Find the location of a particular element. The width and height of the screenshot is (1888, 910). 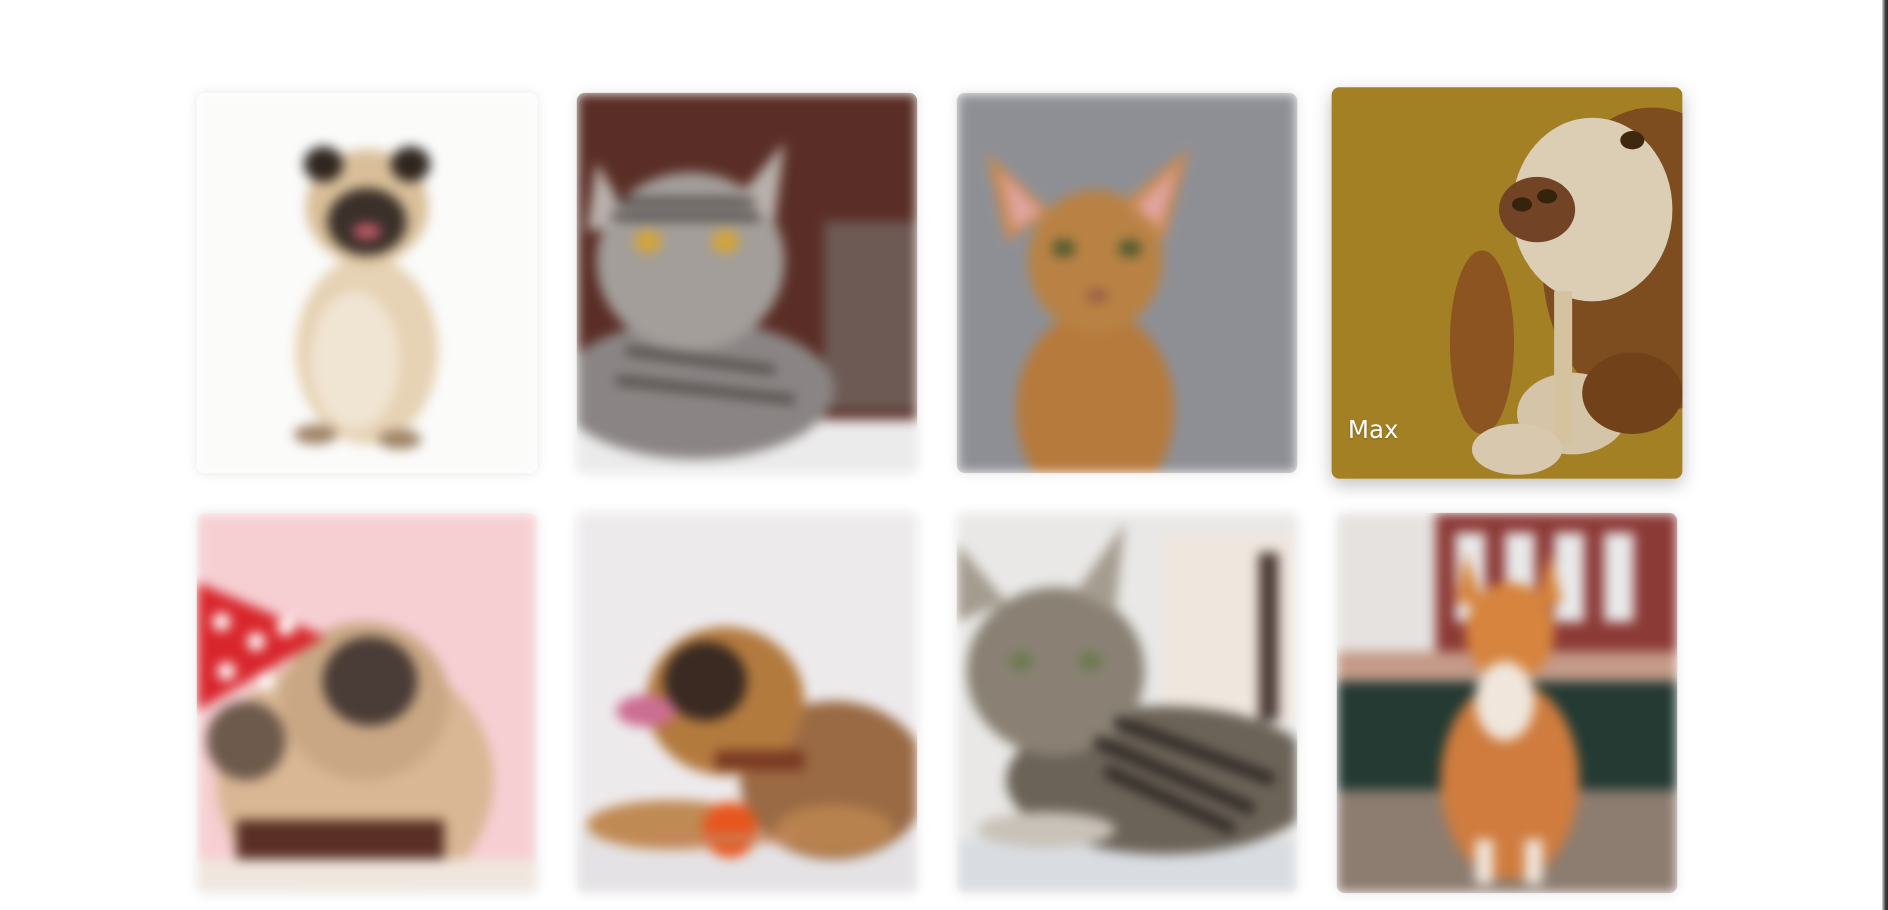

abyssinian-cat-photo is located at coordinates (1127, 283).